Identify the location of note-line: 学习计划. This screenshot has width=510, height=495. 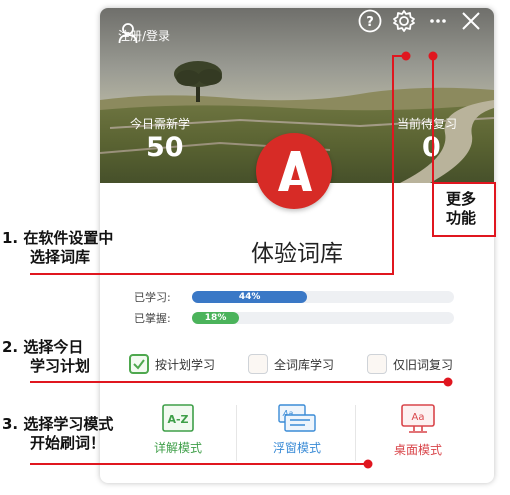
(60, 366).